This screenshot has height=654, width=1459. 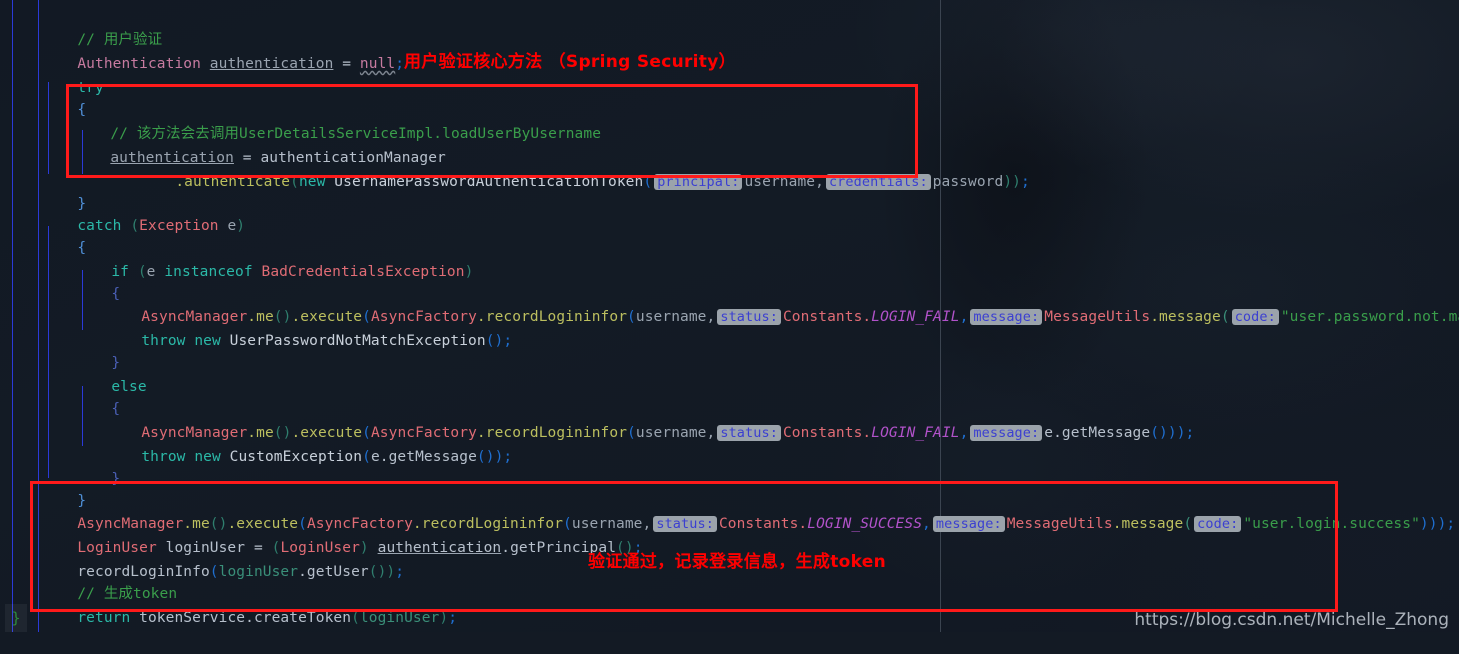 What do you see at coordinates (1225, 317) in the screenshot?
I see `paren-open-3: (` at bounding box center [1225, 317].